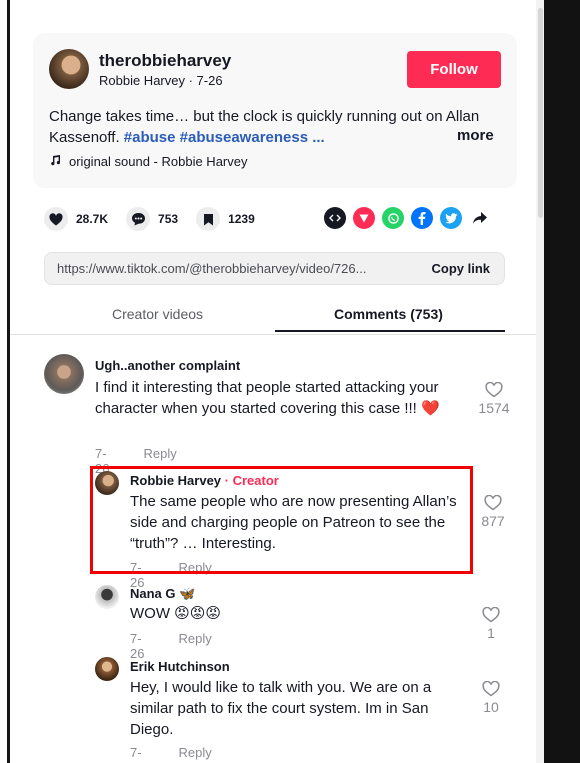  What do you see at coordinates (180, 666) in the screenshot?
I see `comment-author: Erik Hutchinson` at bounding box center [180, 666].